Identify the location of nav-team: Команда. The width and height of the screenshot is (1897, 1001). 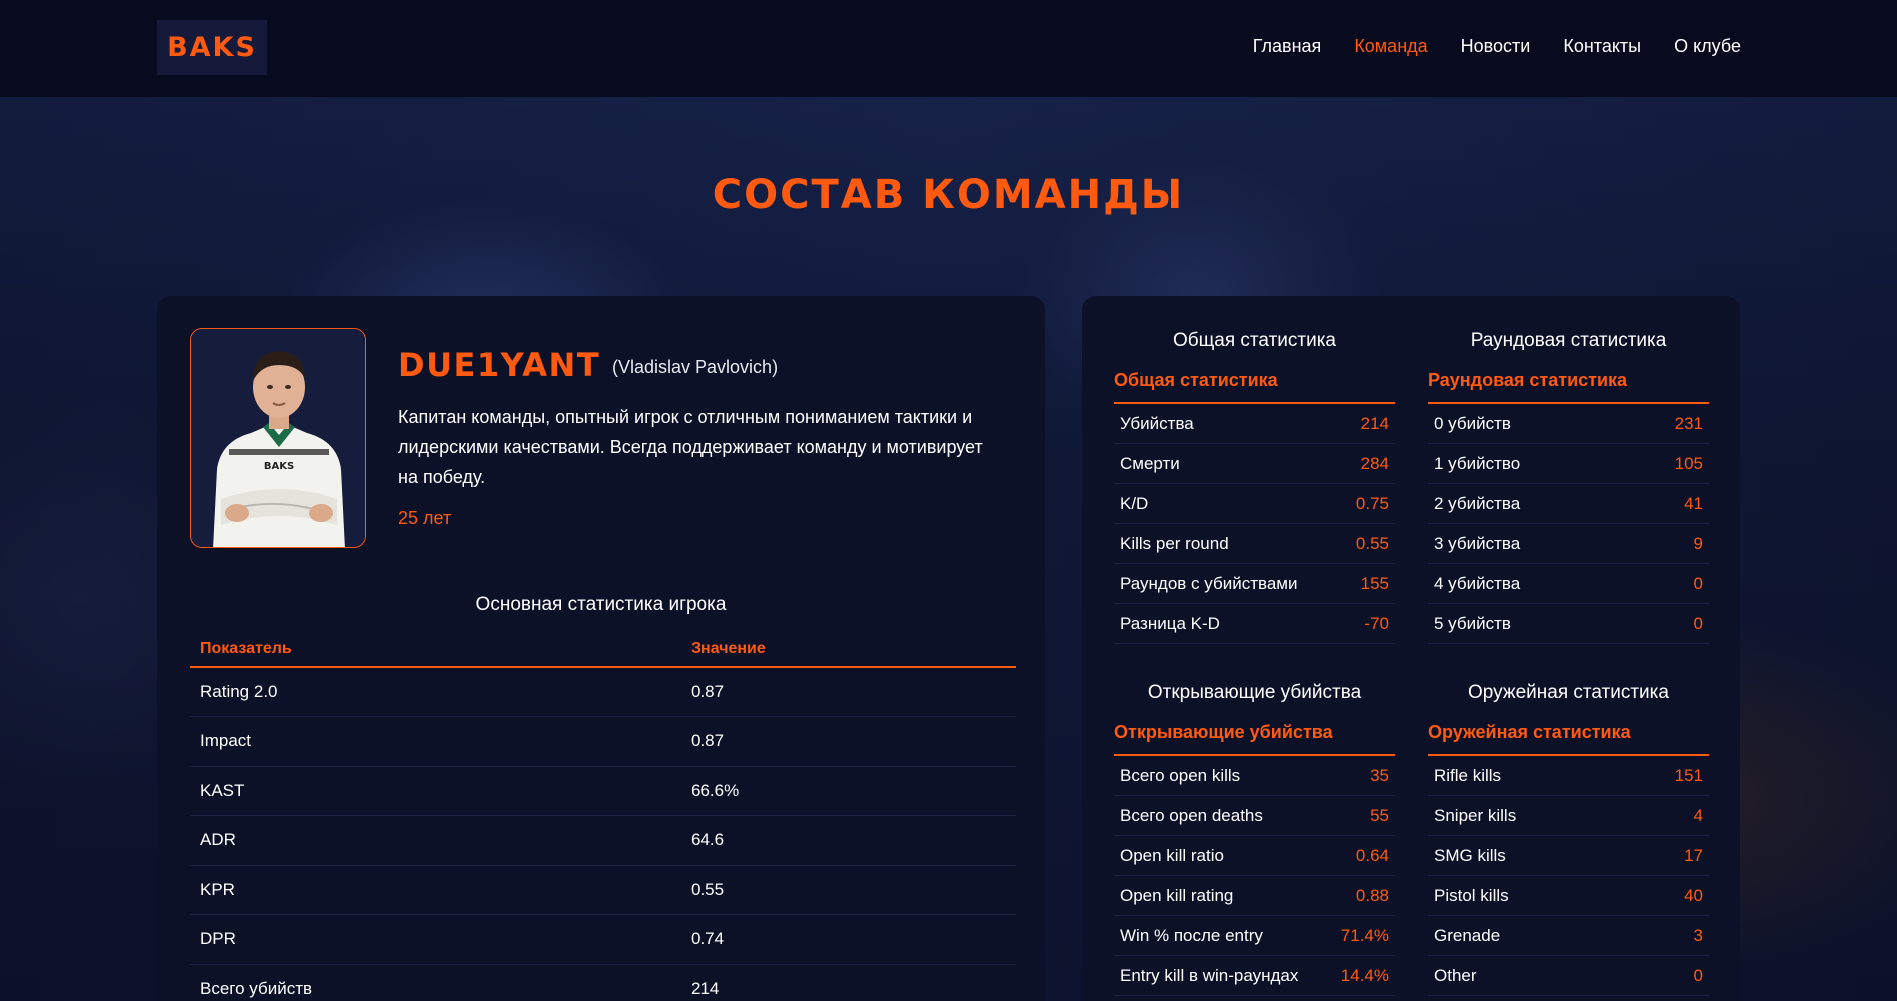
(1390, 46).